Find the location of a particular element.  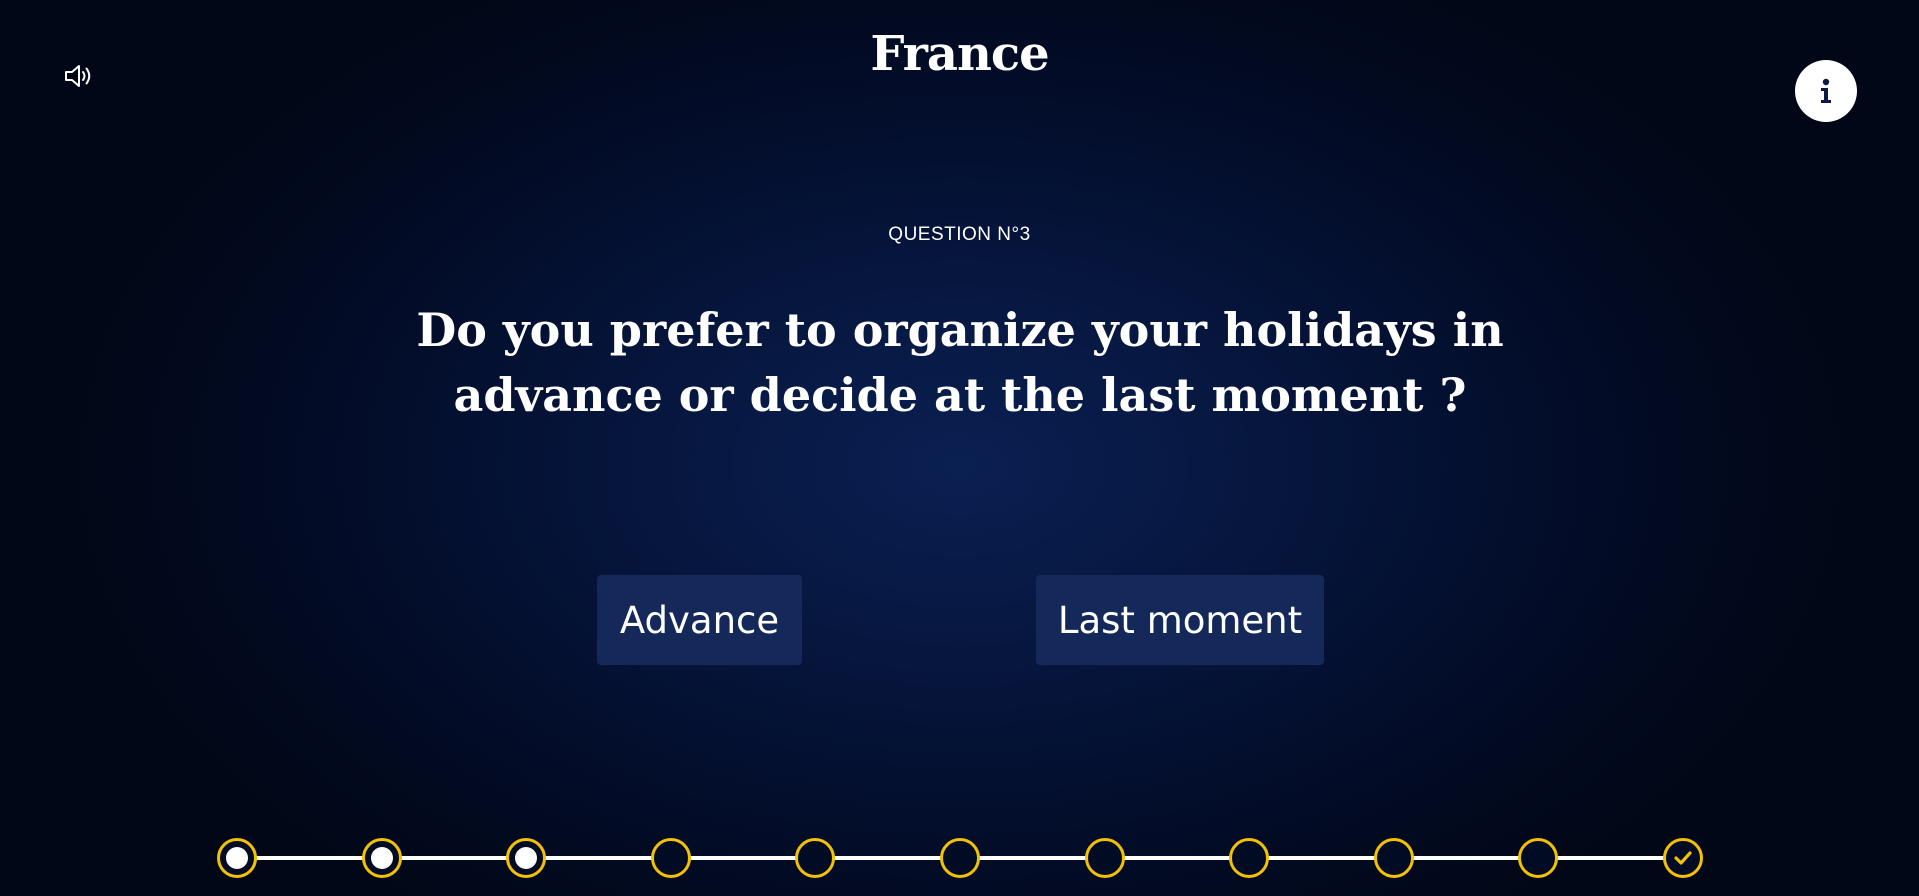

progress-step-final is located at coordinates (1683, 858).